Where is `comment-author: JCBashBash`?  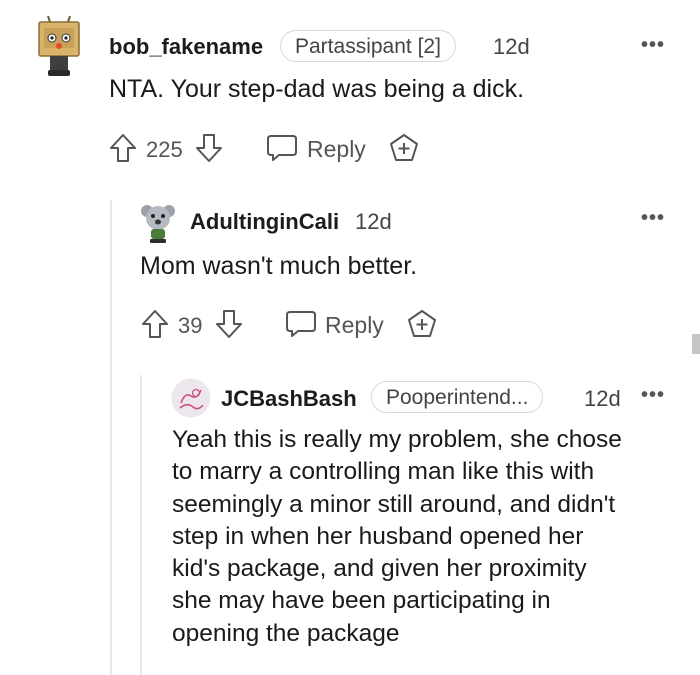 comment-author: JCBashBash is located at coordinates (289, 399).